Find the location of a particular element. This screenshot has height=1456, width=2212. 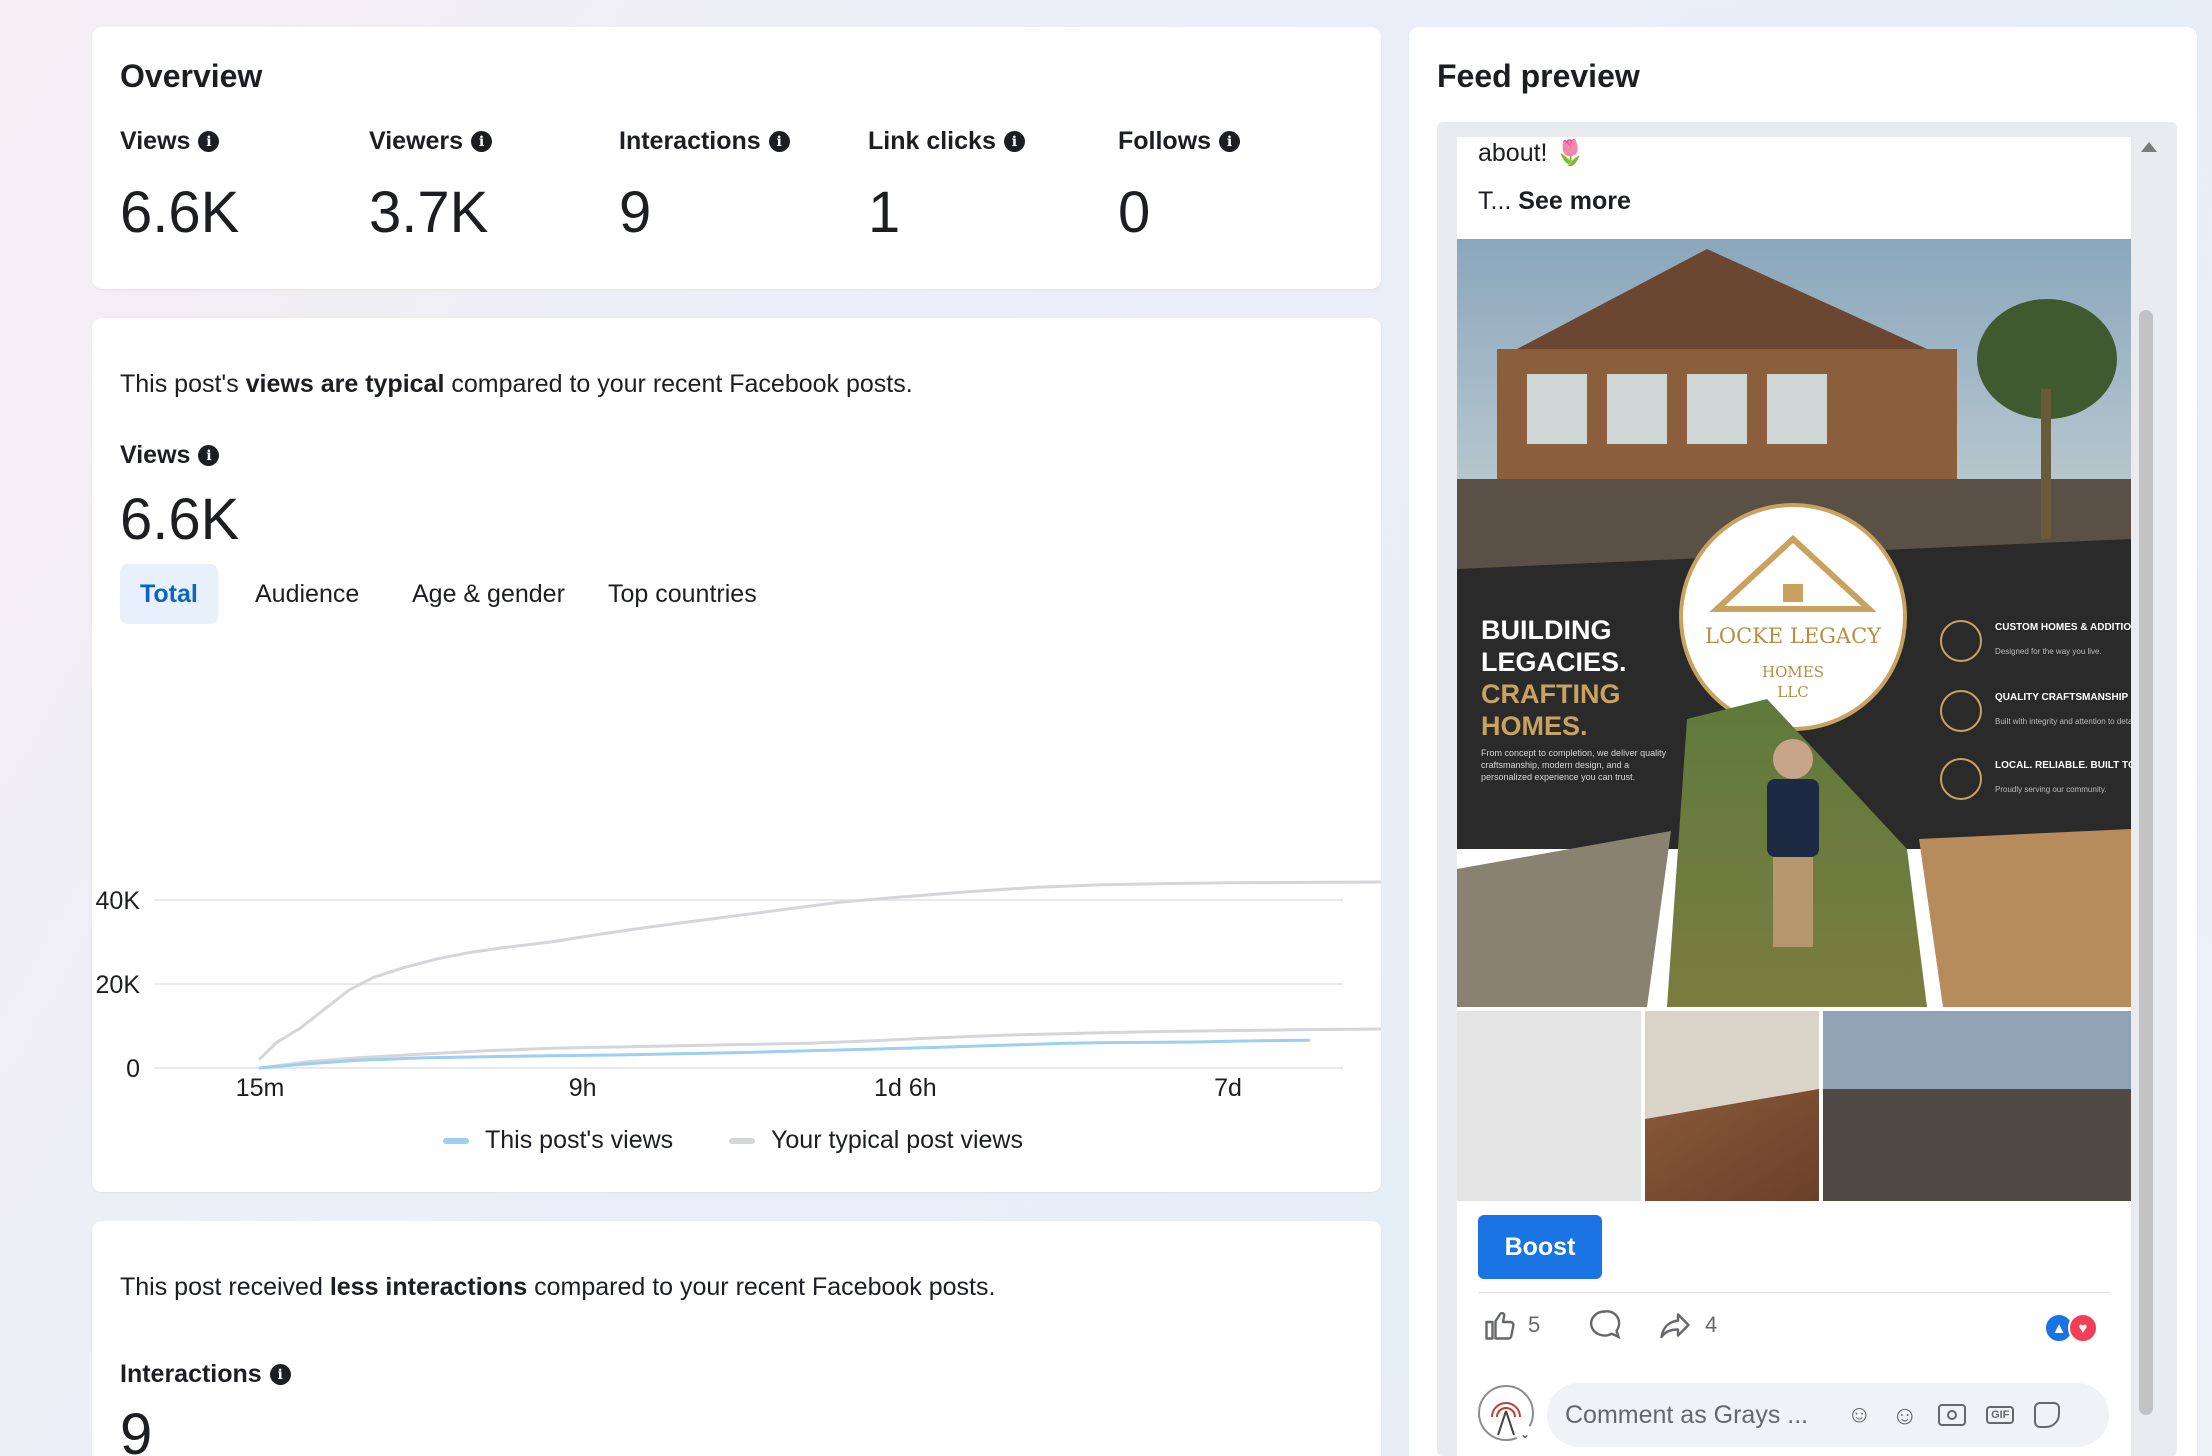

legend-this-post: This post's views is located at coordinates (558, 1140).